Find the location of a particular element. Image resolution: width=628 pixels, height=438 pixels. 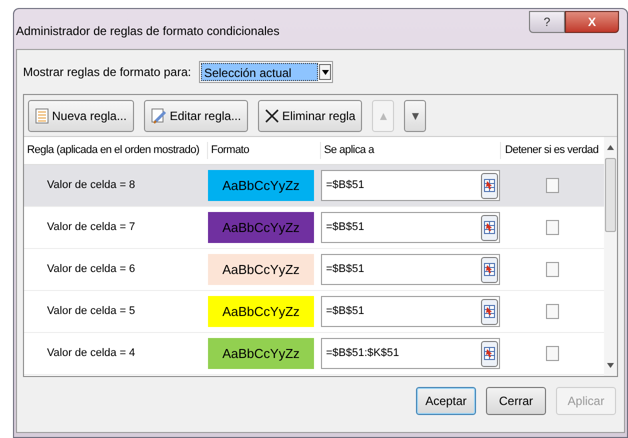

column-header: Formato is located at coordinates (263, 150).